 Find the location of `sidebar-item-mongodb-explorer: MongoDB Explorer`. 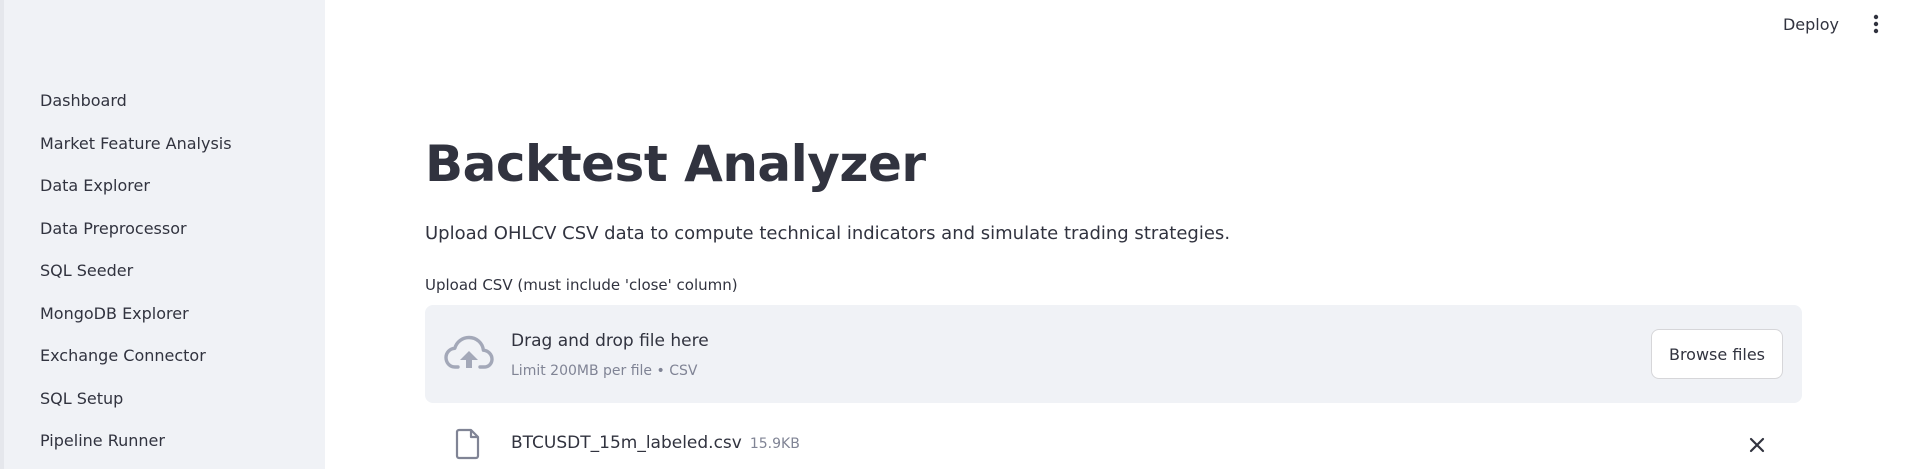

sidebar-item-mongodb-explorer: MongoDB Explorer is located at coordinates (136, 318).